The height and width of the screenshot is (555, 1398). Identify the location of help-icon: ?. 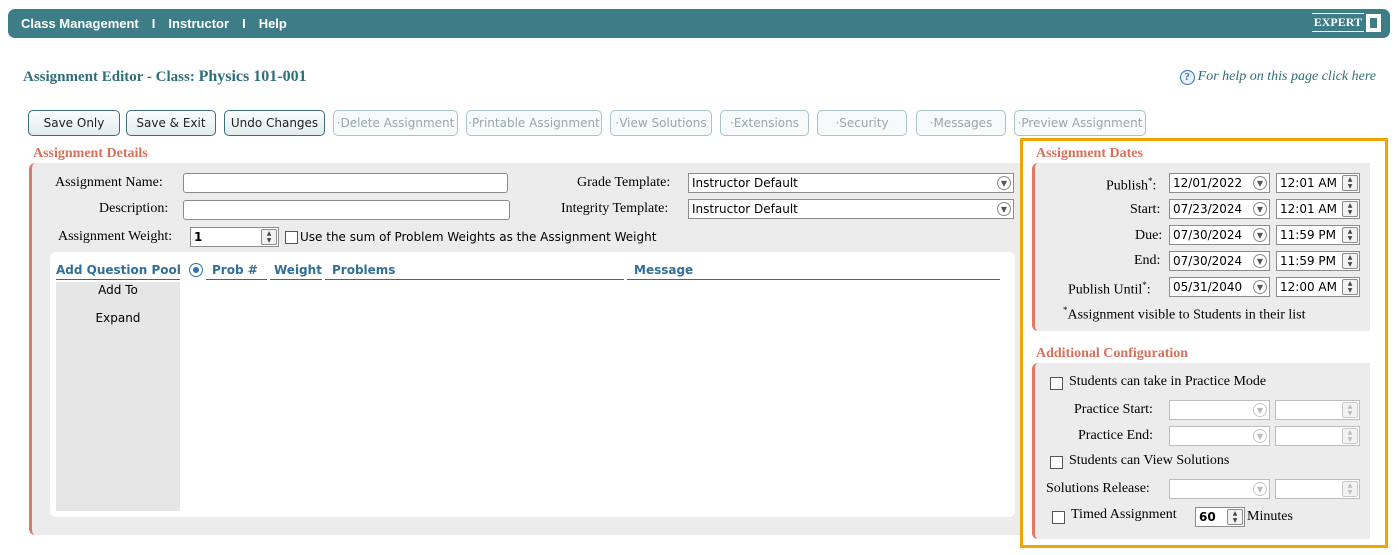
(1187, 77).